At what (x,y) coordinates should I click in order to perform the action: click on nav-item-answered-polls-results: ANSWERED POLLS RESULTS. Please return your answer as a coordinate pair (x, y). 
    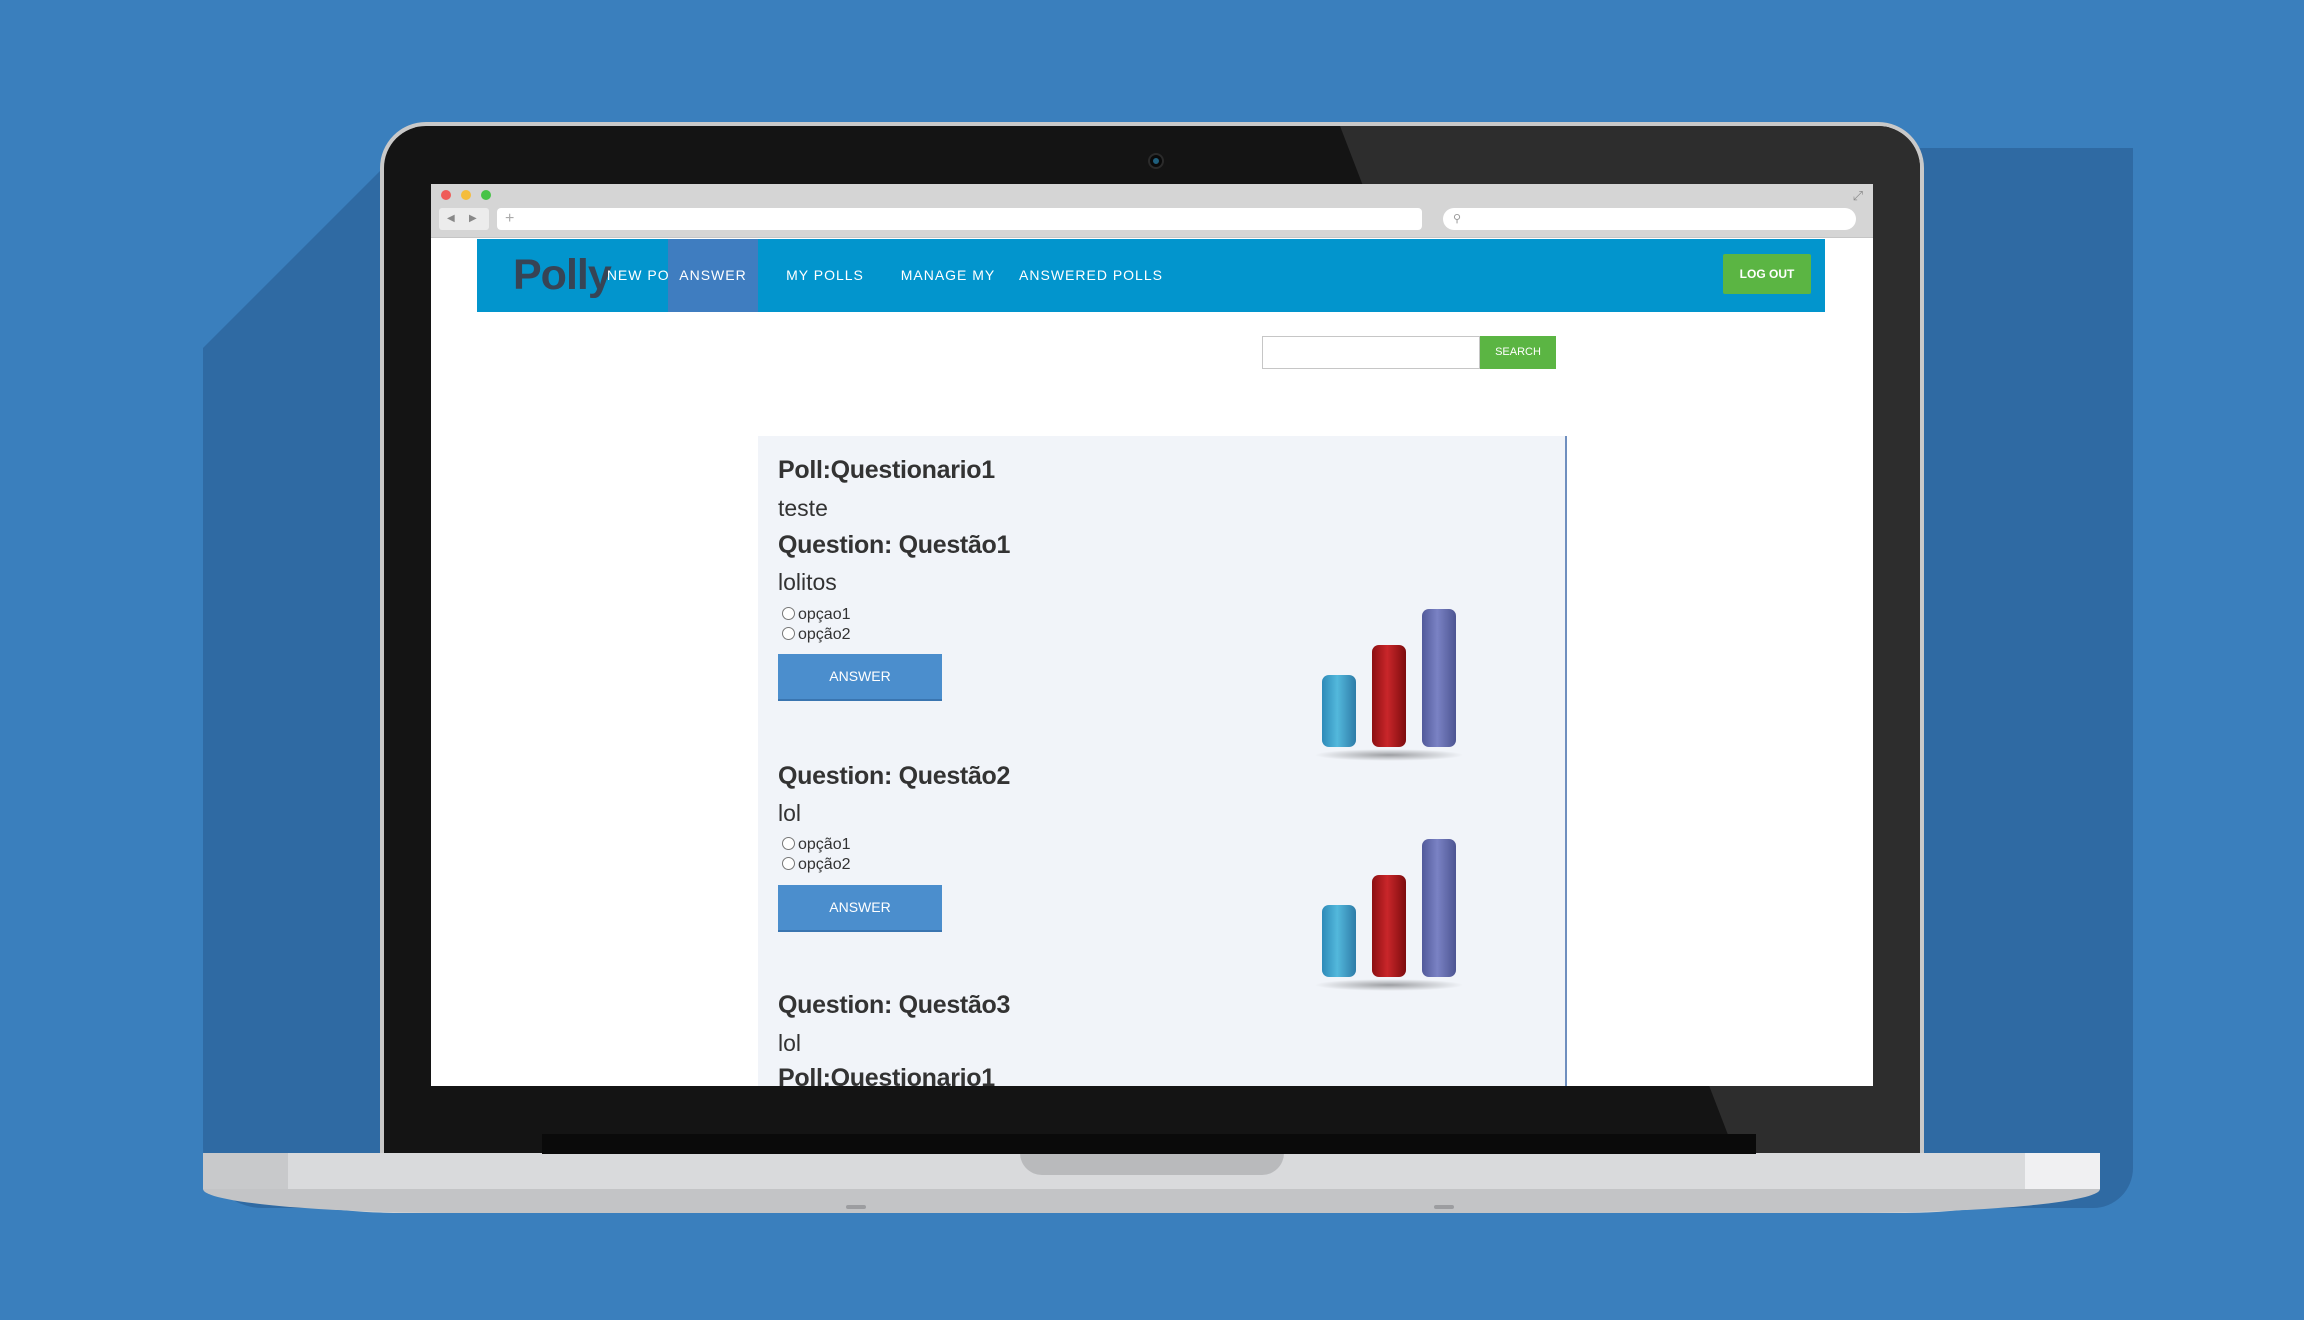
    Looking at the image, I should click on (1091, 297).